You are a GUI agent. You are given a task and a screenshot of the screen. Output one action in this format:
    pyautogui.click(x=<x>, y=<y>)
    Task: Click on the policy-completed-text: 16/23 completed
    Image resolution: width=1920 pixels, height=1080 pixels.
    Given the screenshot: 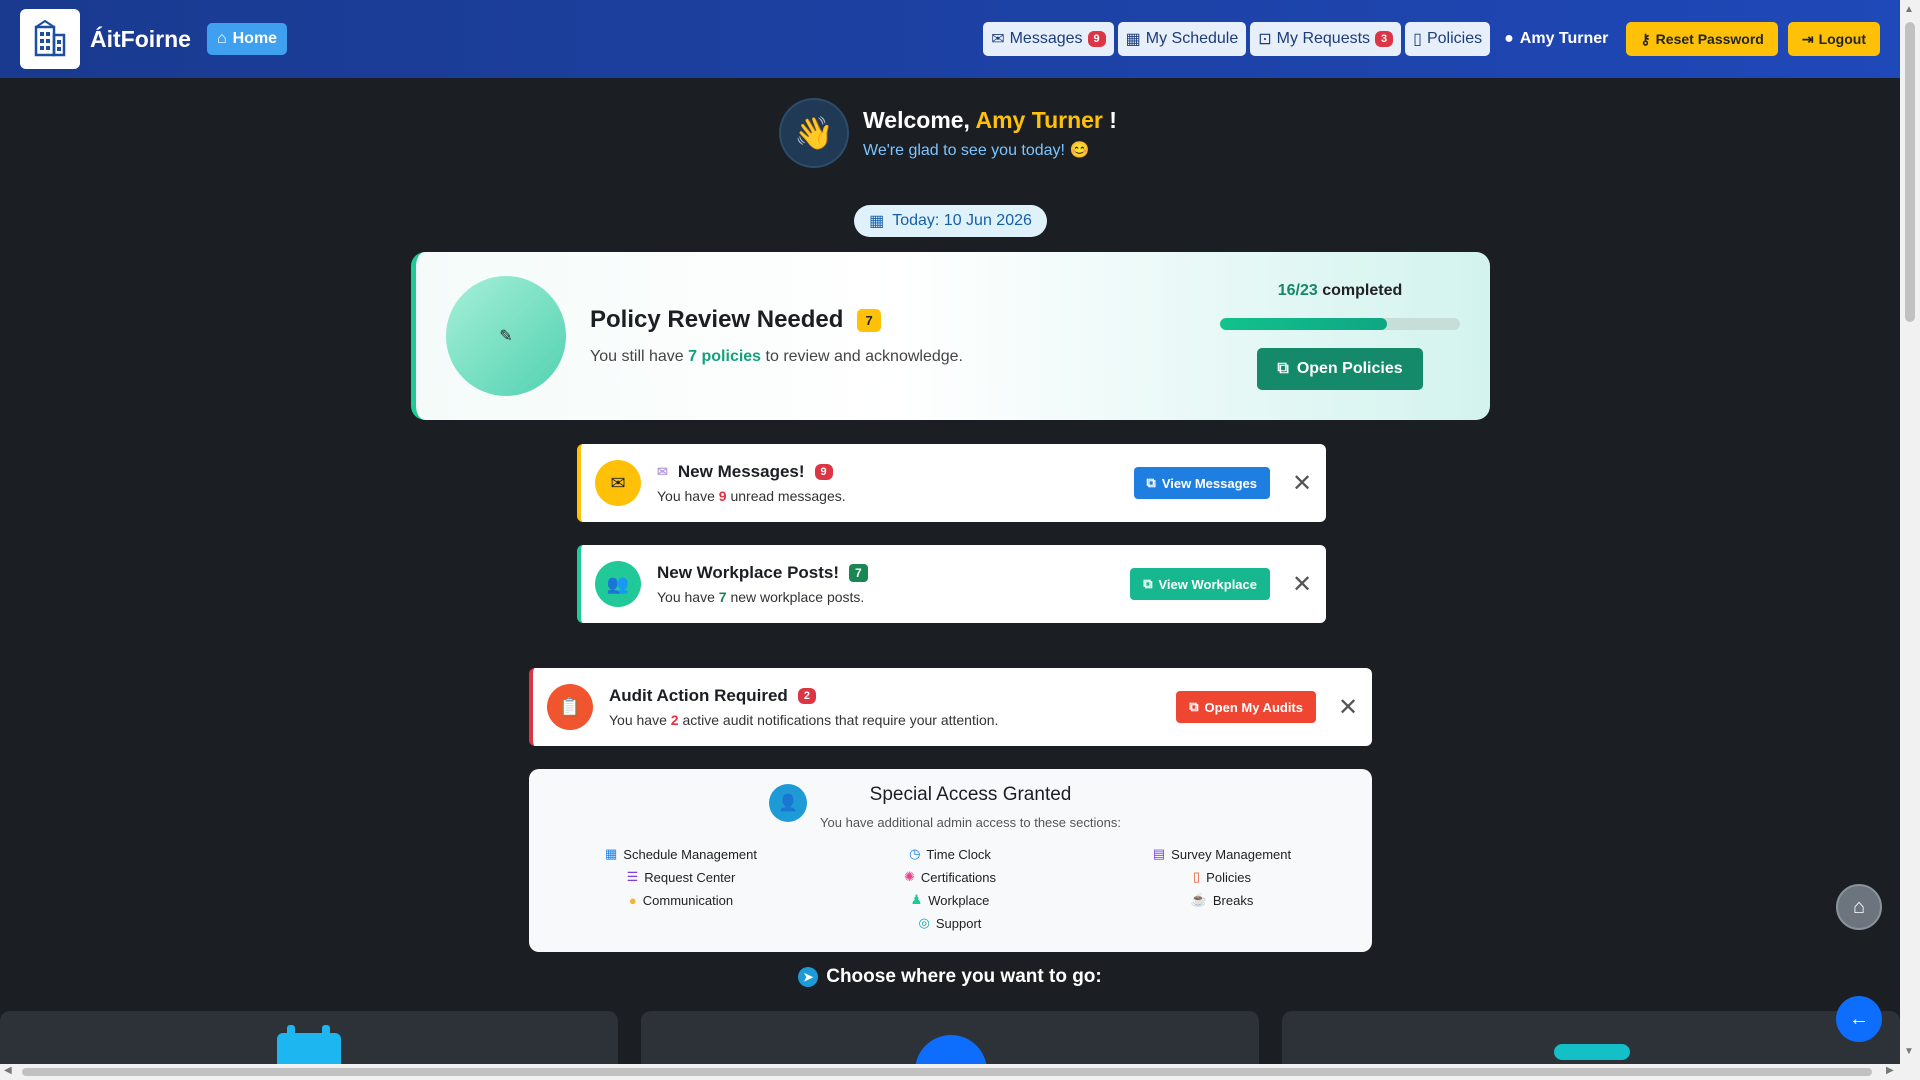 What is the action you would take?
    pyautogui.click(x=1340, y=291)
    